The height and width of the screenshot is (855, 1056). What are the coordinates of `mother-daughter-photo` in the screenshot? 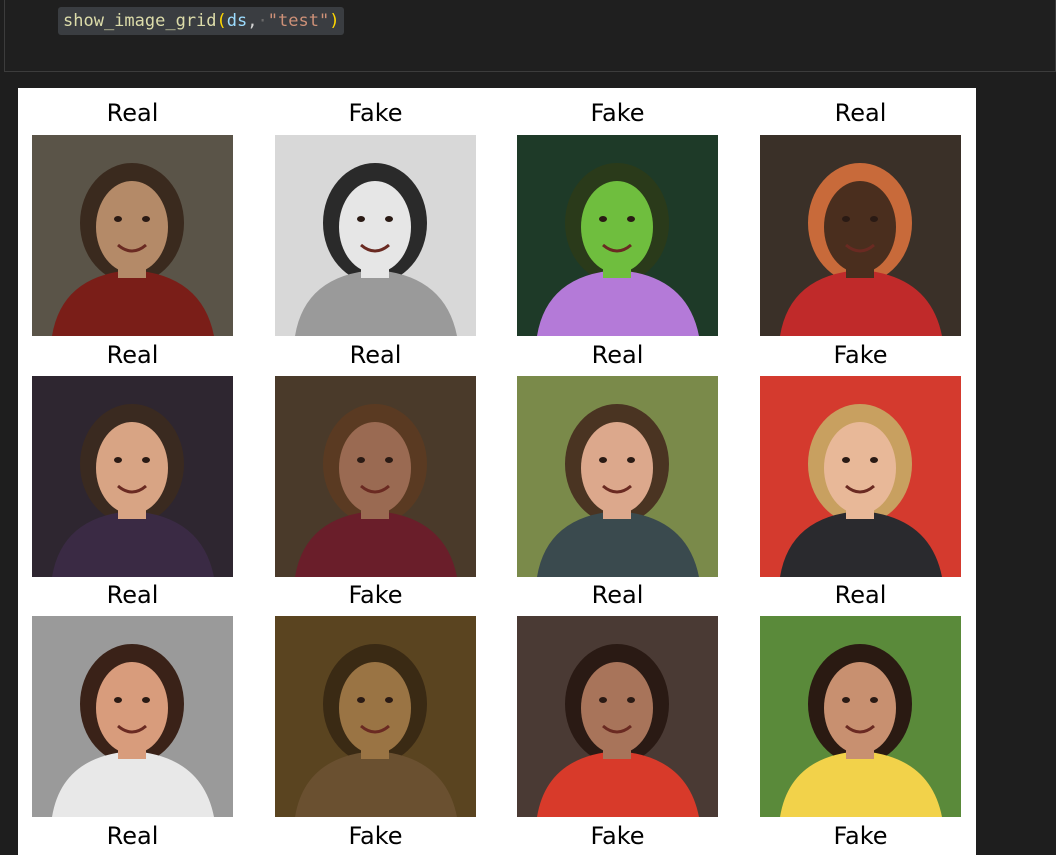 It's located at (860, 716).